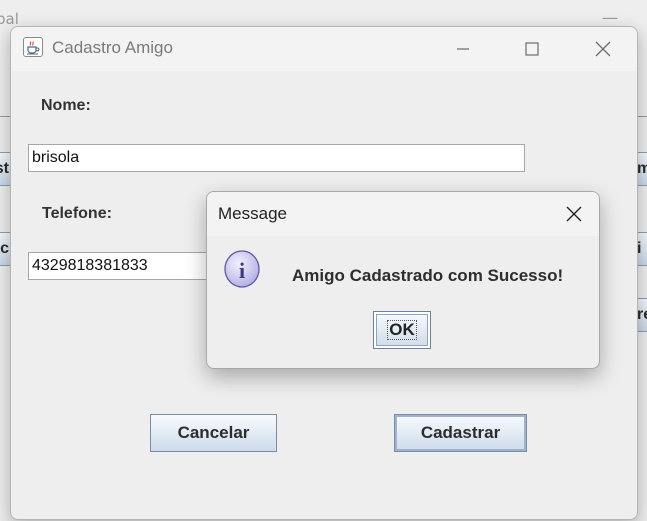 Image resolution: width=647 pixels, height=521 pixels. I want to click on maximize-icon, so click(532, 49).